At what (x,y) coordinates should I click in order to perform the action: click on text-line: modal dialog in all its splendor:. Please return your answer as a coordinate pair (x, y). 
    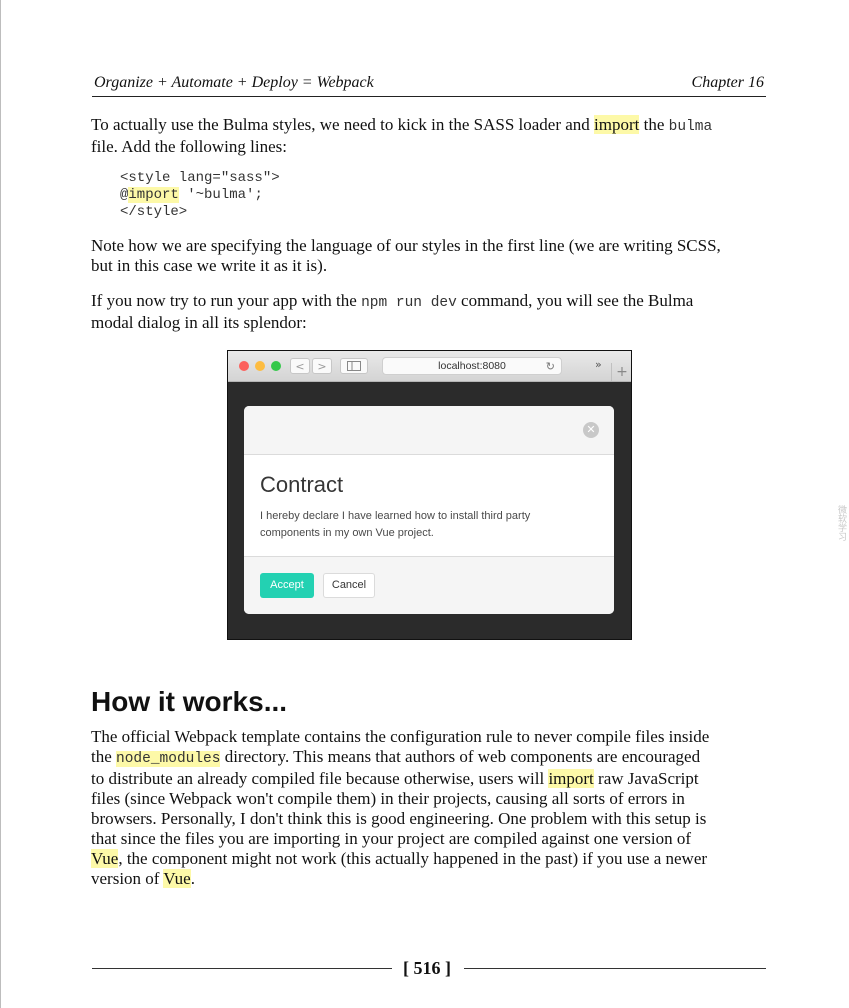
    Looking at the image, I should click on (199, 322).